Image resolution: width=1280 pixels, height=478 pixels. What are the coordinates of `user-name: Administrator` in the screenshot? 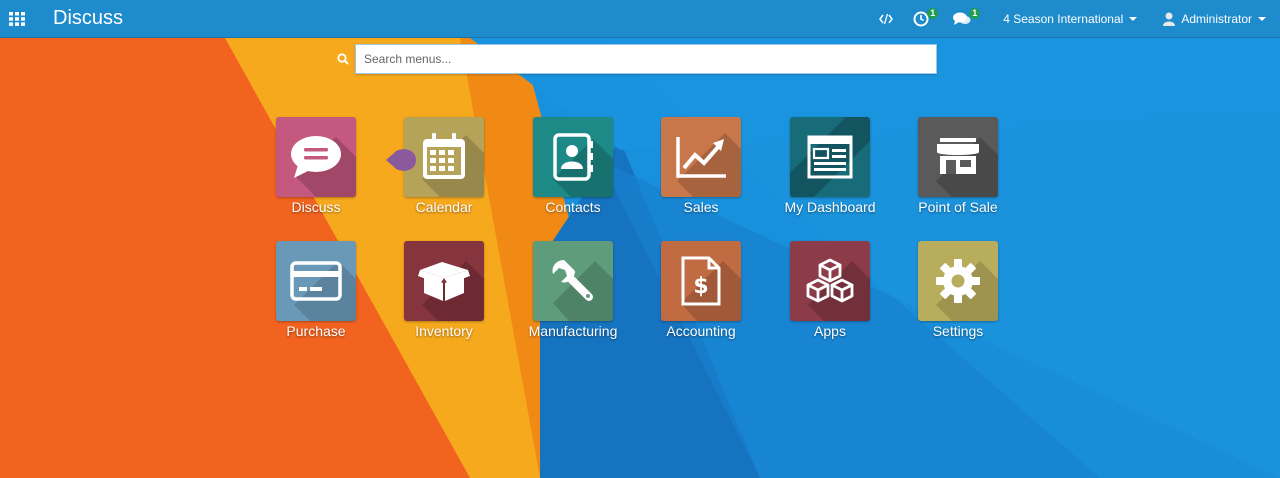 It's located at (1216, 18).